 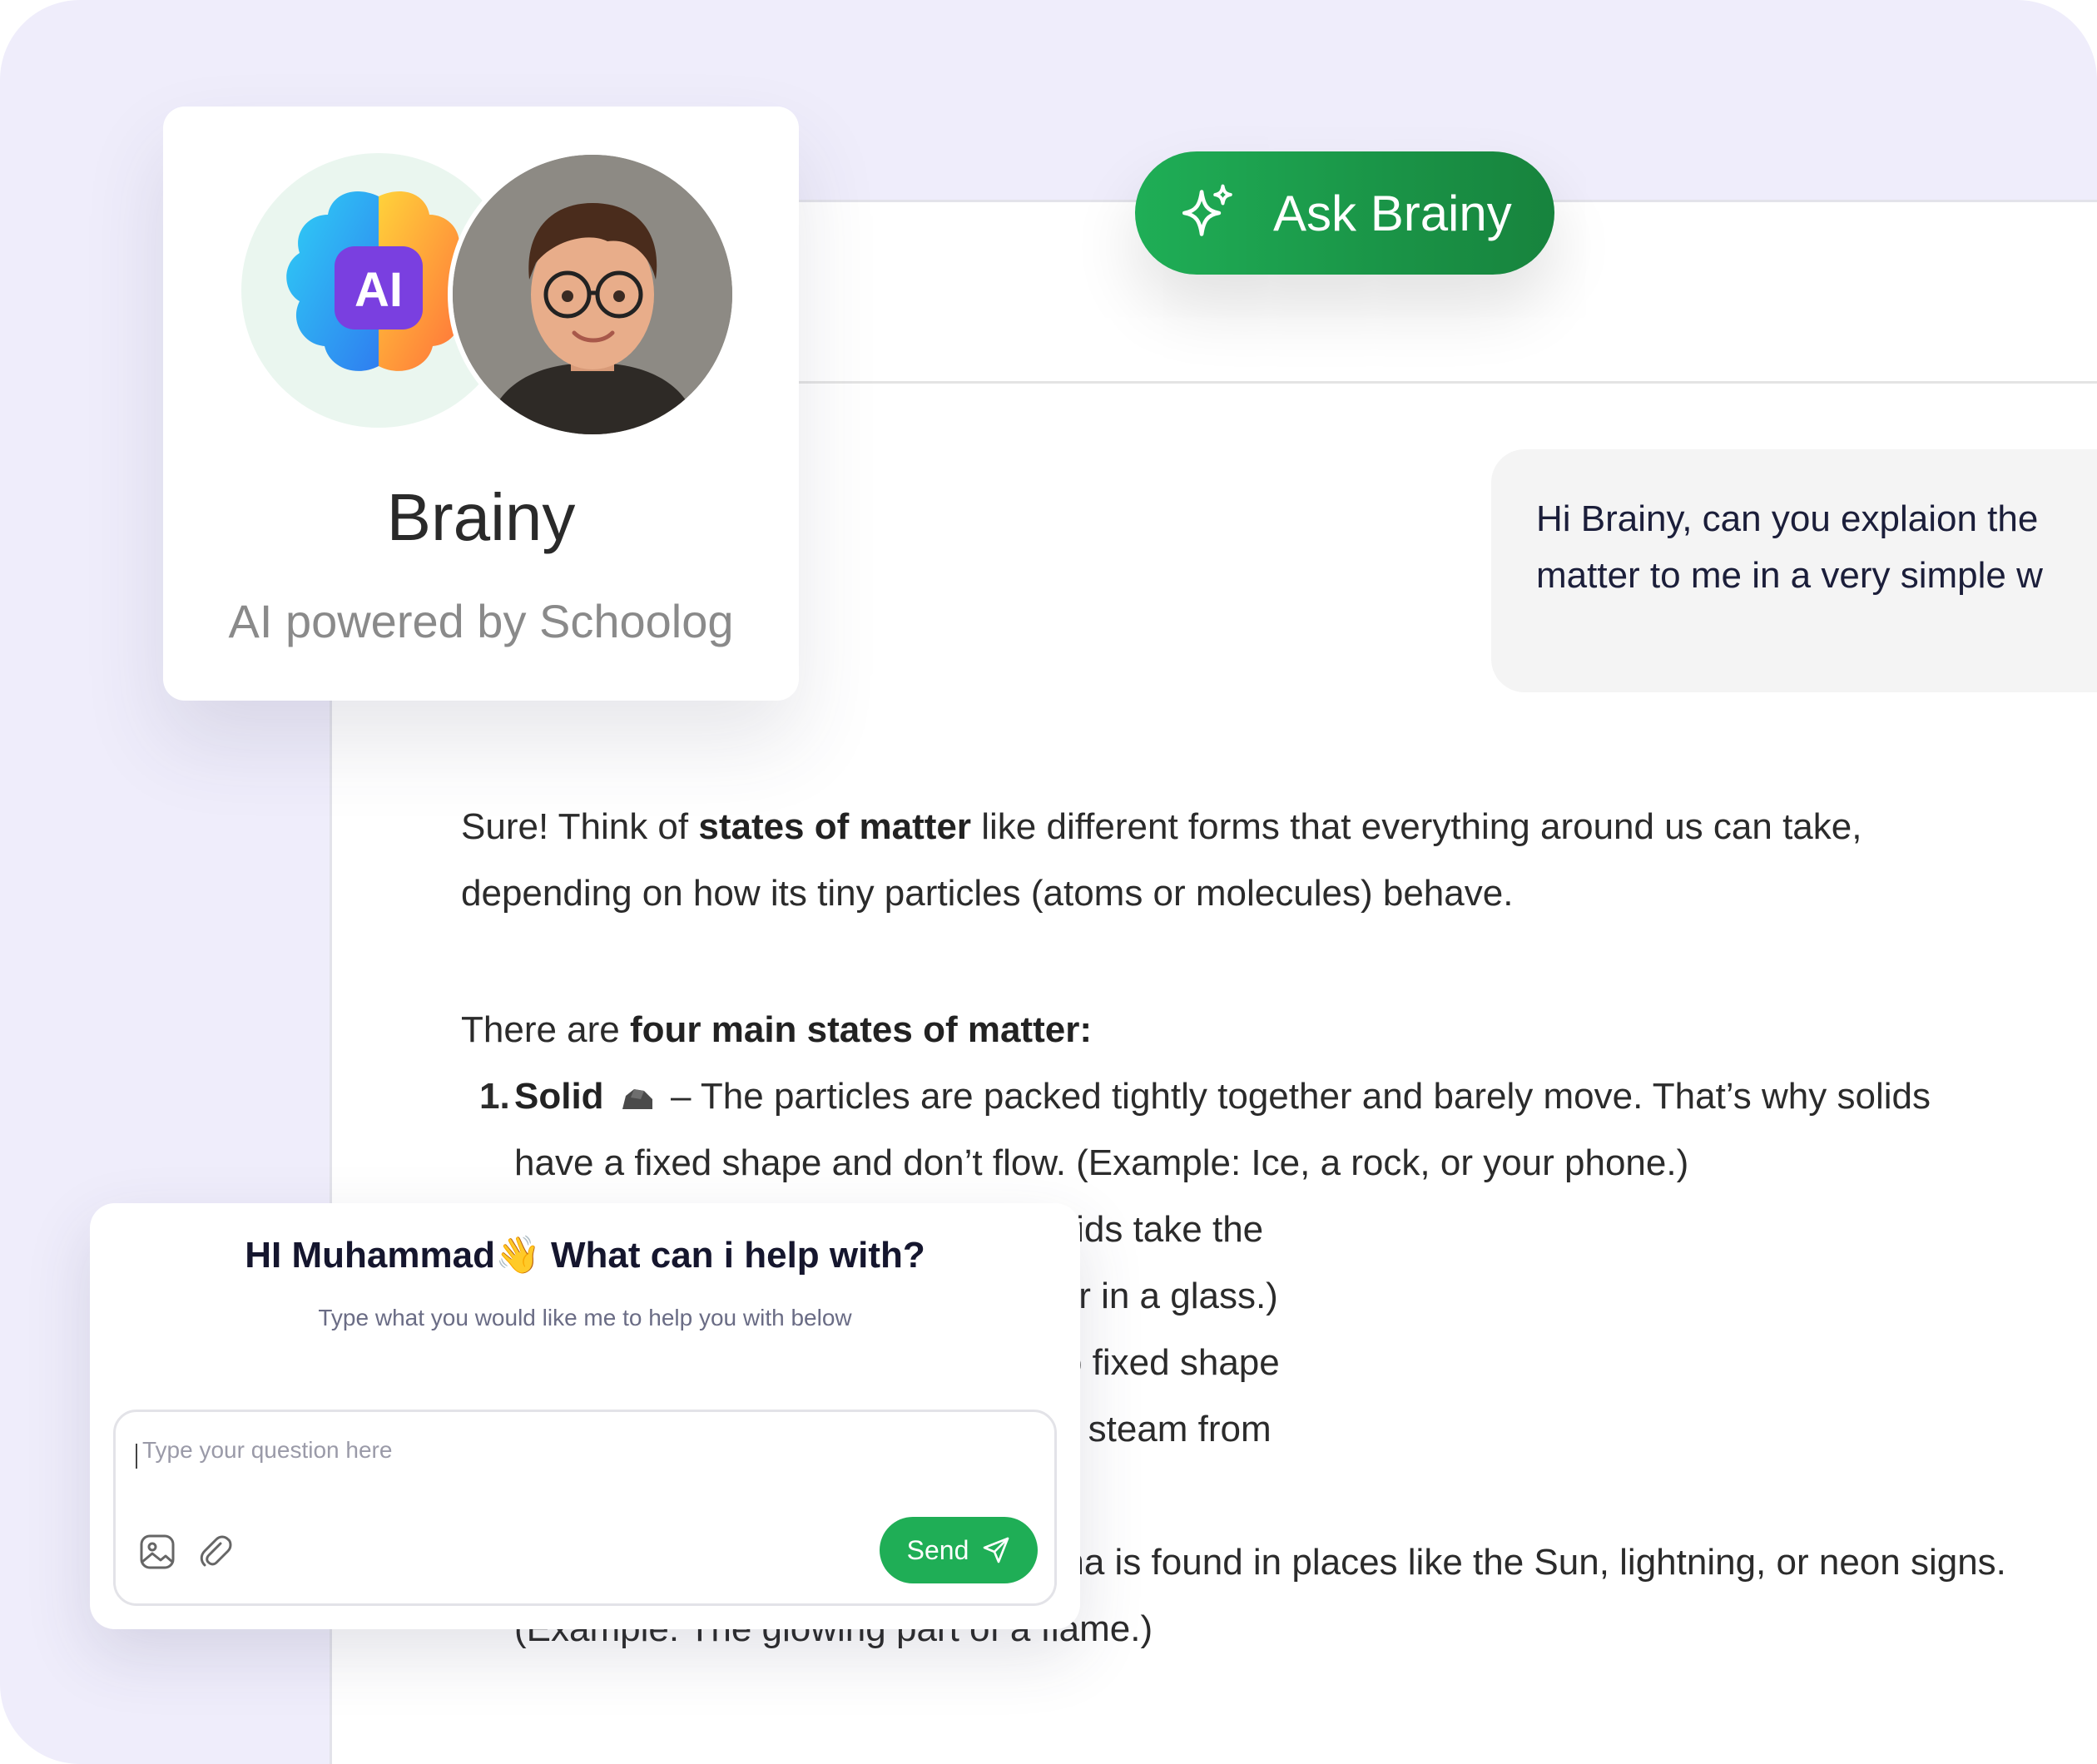 I want to click on ask-brainy-label: Ask Brainy, so click(x=1393, y=213).